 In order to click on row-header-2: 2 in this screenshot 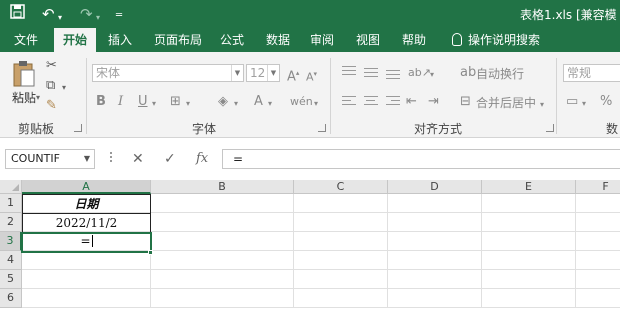, I will do `click(11, 222)`.